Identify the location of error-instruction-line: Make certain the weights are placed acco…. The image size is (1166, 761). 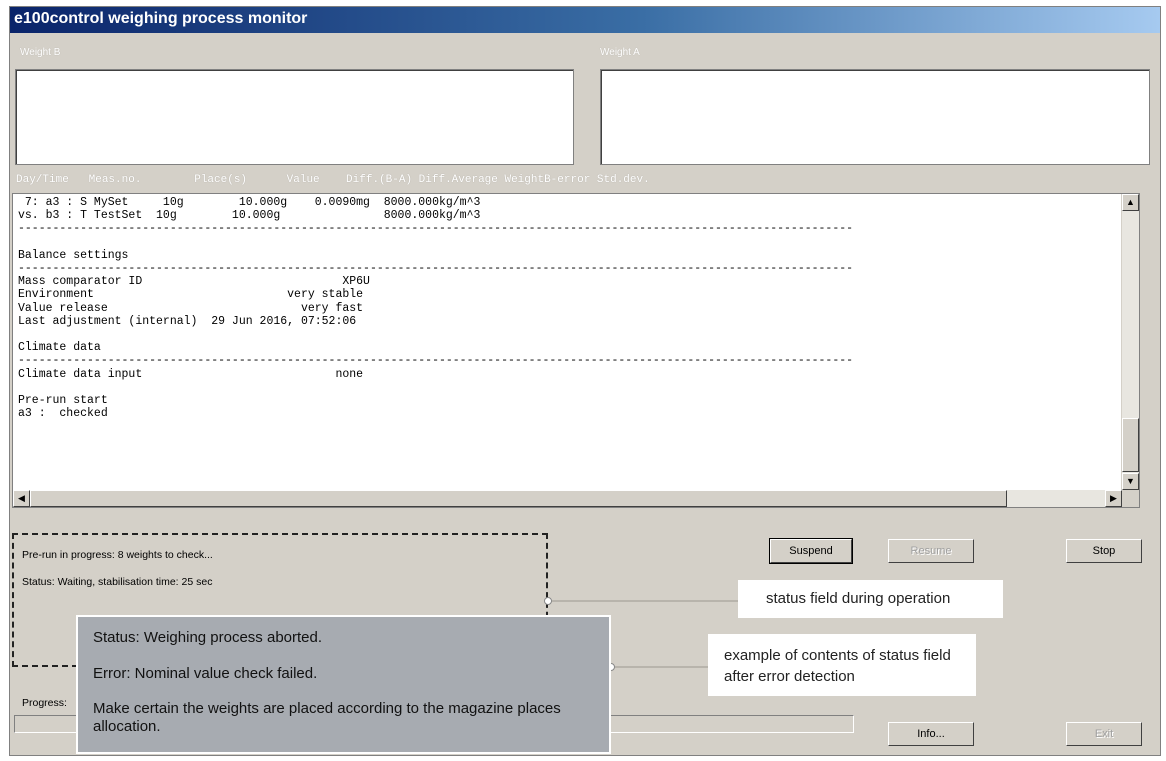
(327, 717).